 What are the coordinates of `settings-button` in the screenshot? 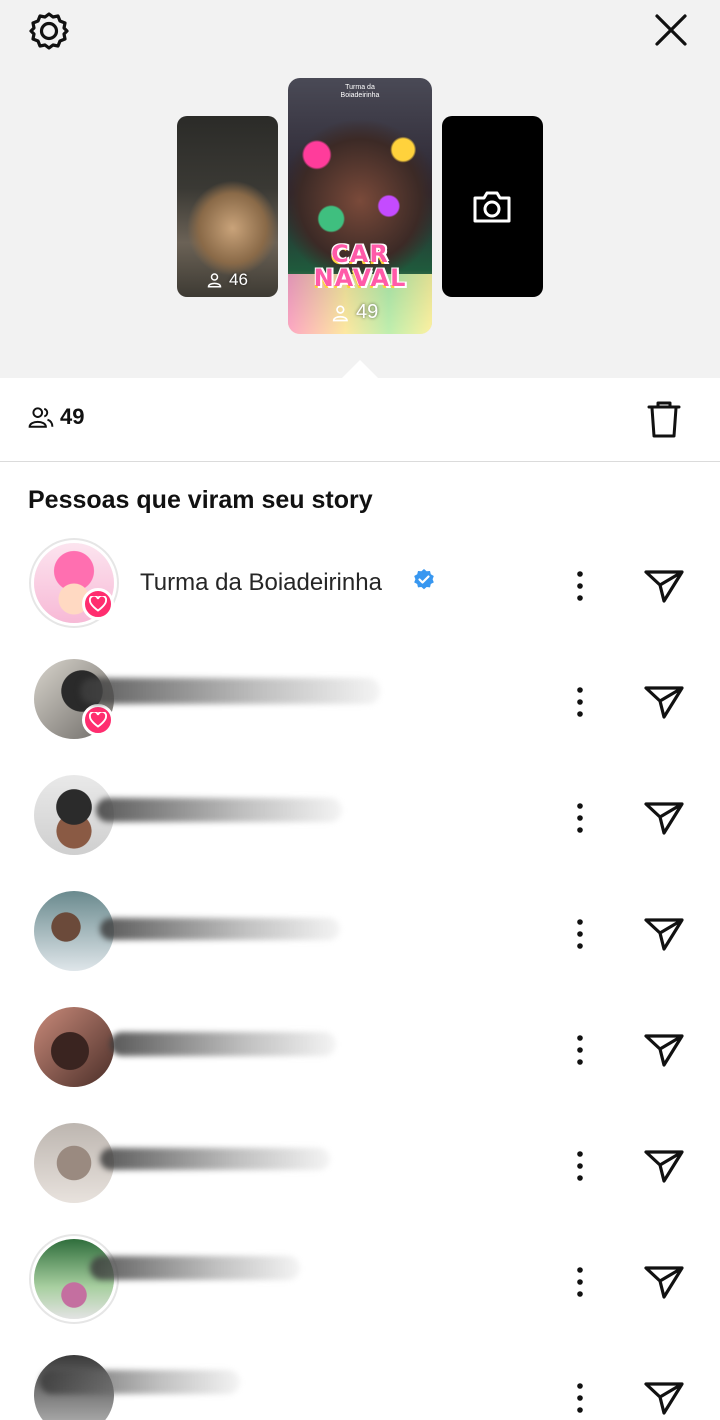 It's located at (49, 31).